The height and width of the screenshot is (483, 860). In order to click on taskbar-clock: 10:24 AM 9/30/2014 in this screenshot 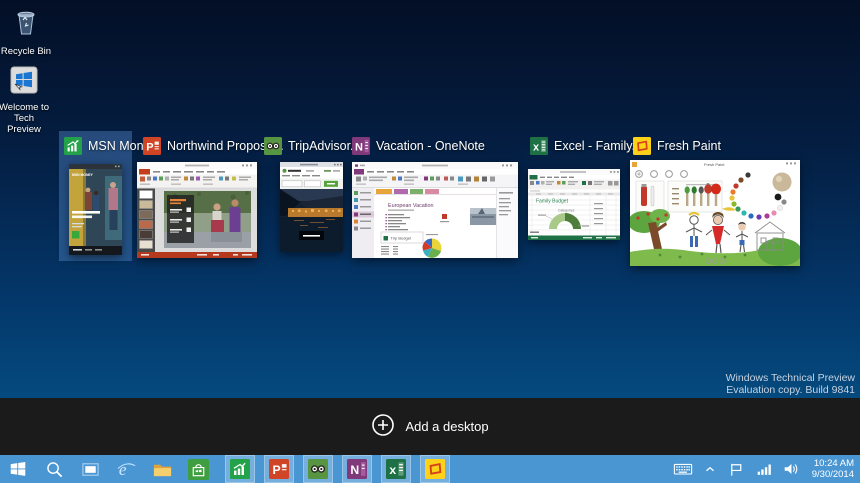, I will do `click(831, 469)`.